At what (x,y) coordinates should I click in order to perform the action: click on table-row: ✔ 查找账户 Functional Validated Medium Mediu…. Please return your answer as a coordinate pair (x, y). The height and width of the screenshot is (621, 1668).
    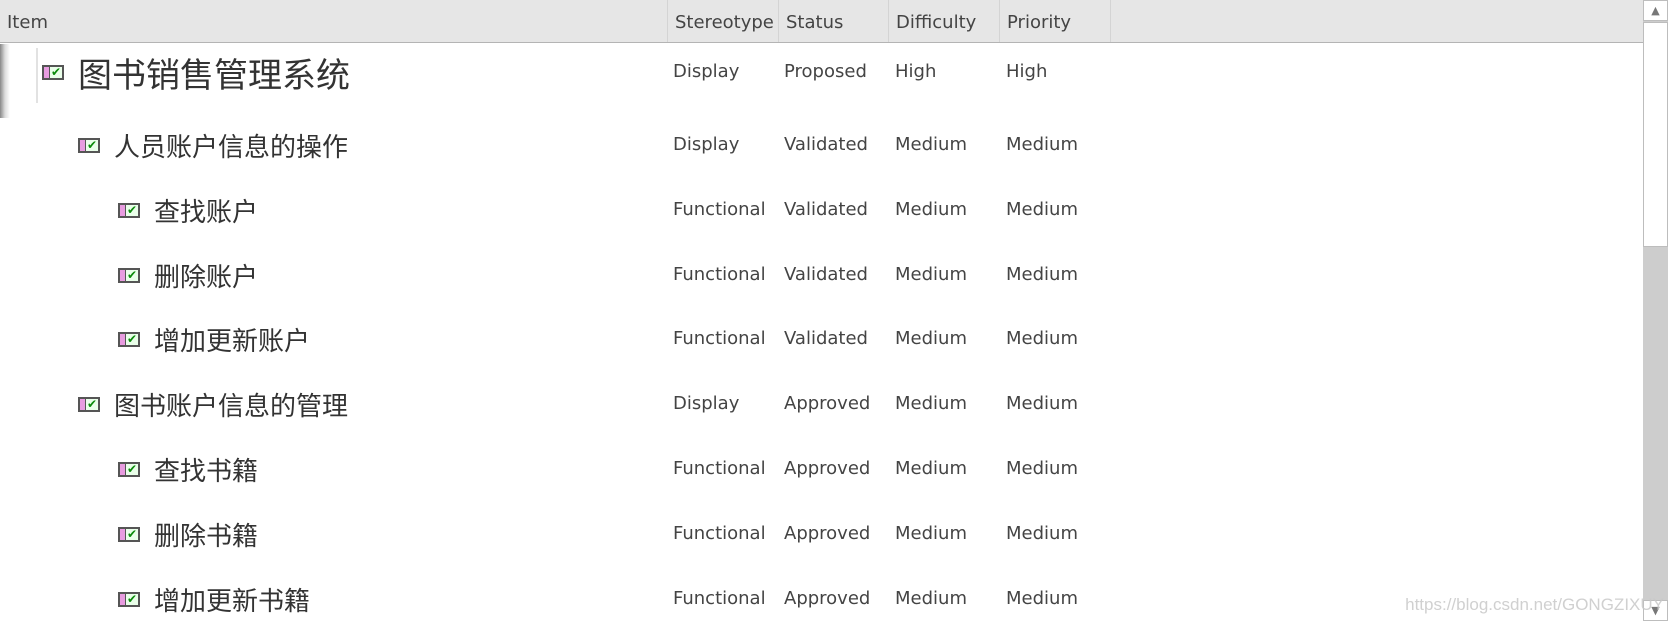
    Looking at the image, I should click on (821, 210).